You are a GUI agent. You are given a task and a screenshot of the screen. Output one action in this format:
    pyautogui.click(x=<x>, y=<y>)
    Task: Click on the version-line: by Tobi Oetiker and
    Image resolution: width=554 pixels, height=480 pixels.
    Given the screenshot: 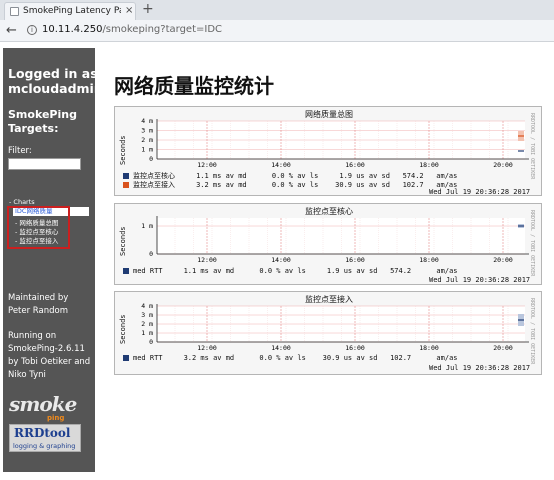 What is the action you would take?
    pyautogui.click(x=49, y=362)
    